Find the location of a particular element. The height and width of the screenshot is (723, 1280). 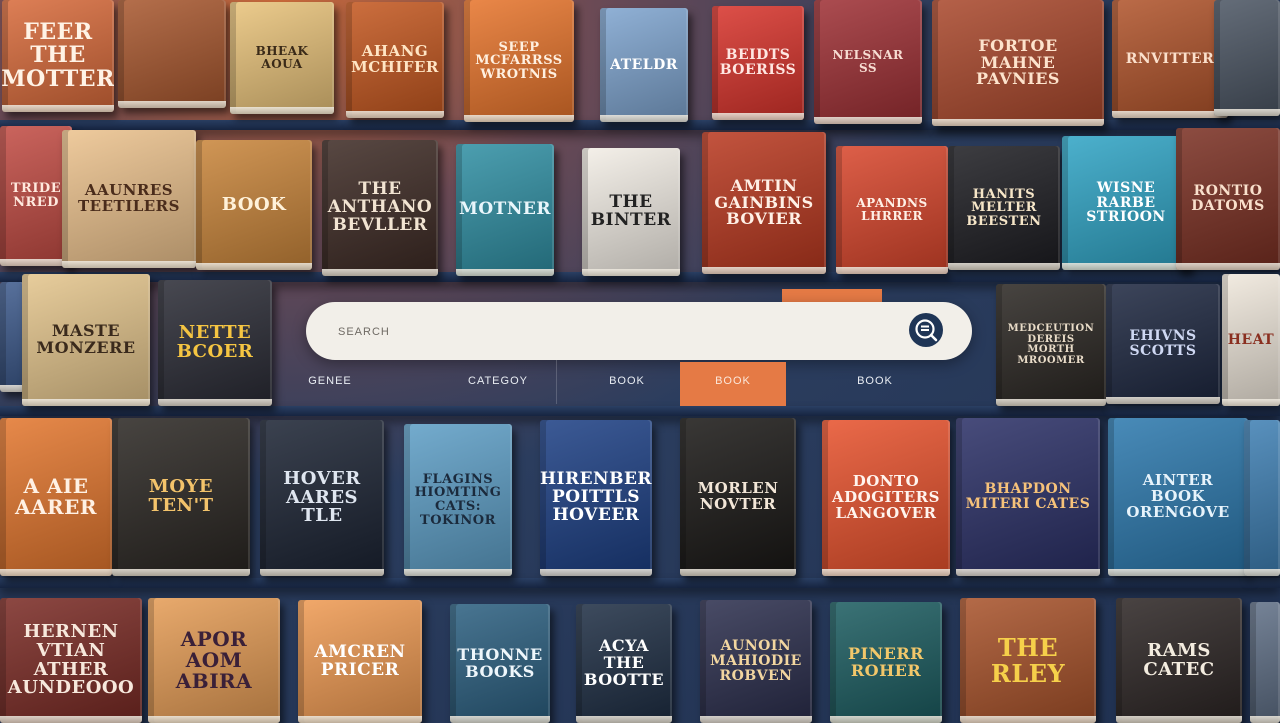

book-cover: NELSNAR SS is located at coordinates (868, 62).